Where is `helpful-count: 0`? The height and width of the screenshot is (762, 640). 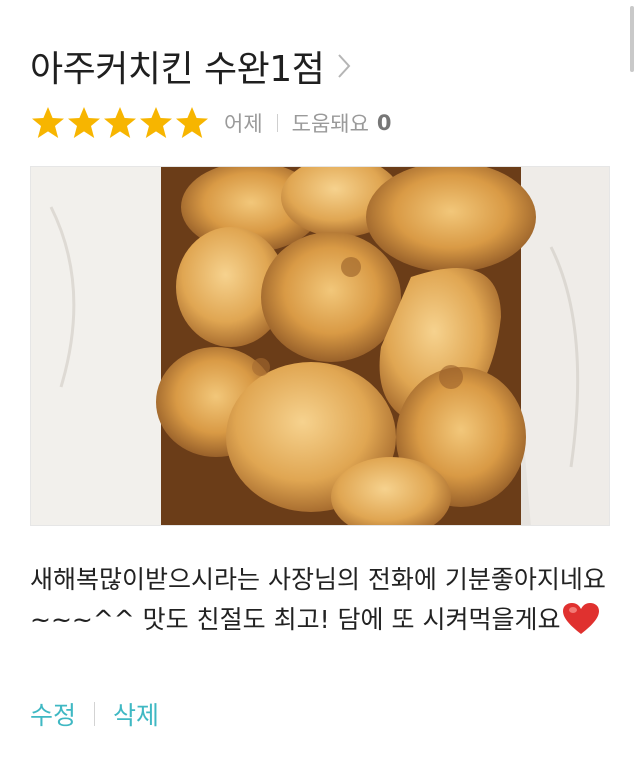
helpful-count: 0 is located at coordinates (384, 123).